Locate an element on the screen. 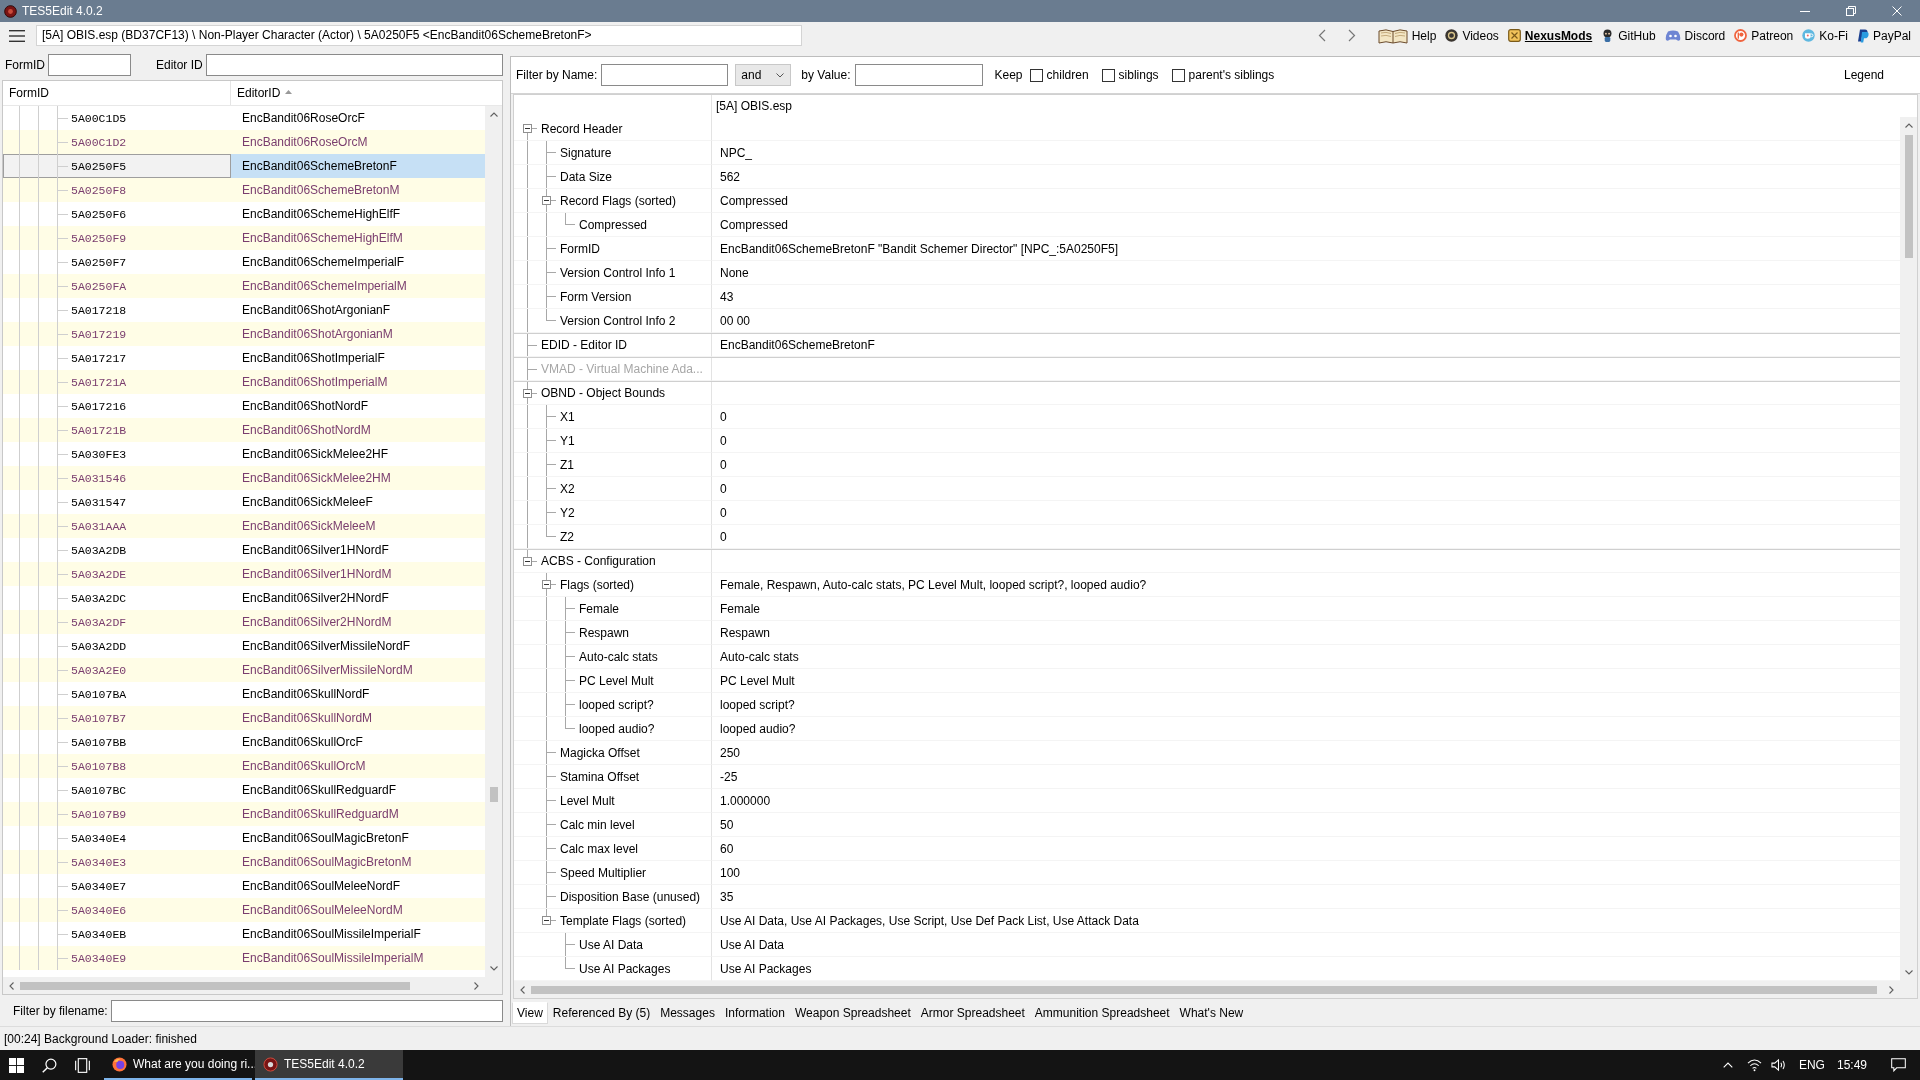 The width and height of the screenshot is (1920, 1080). search-icon is located at coordinates (49, 1065).